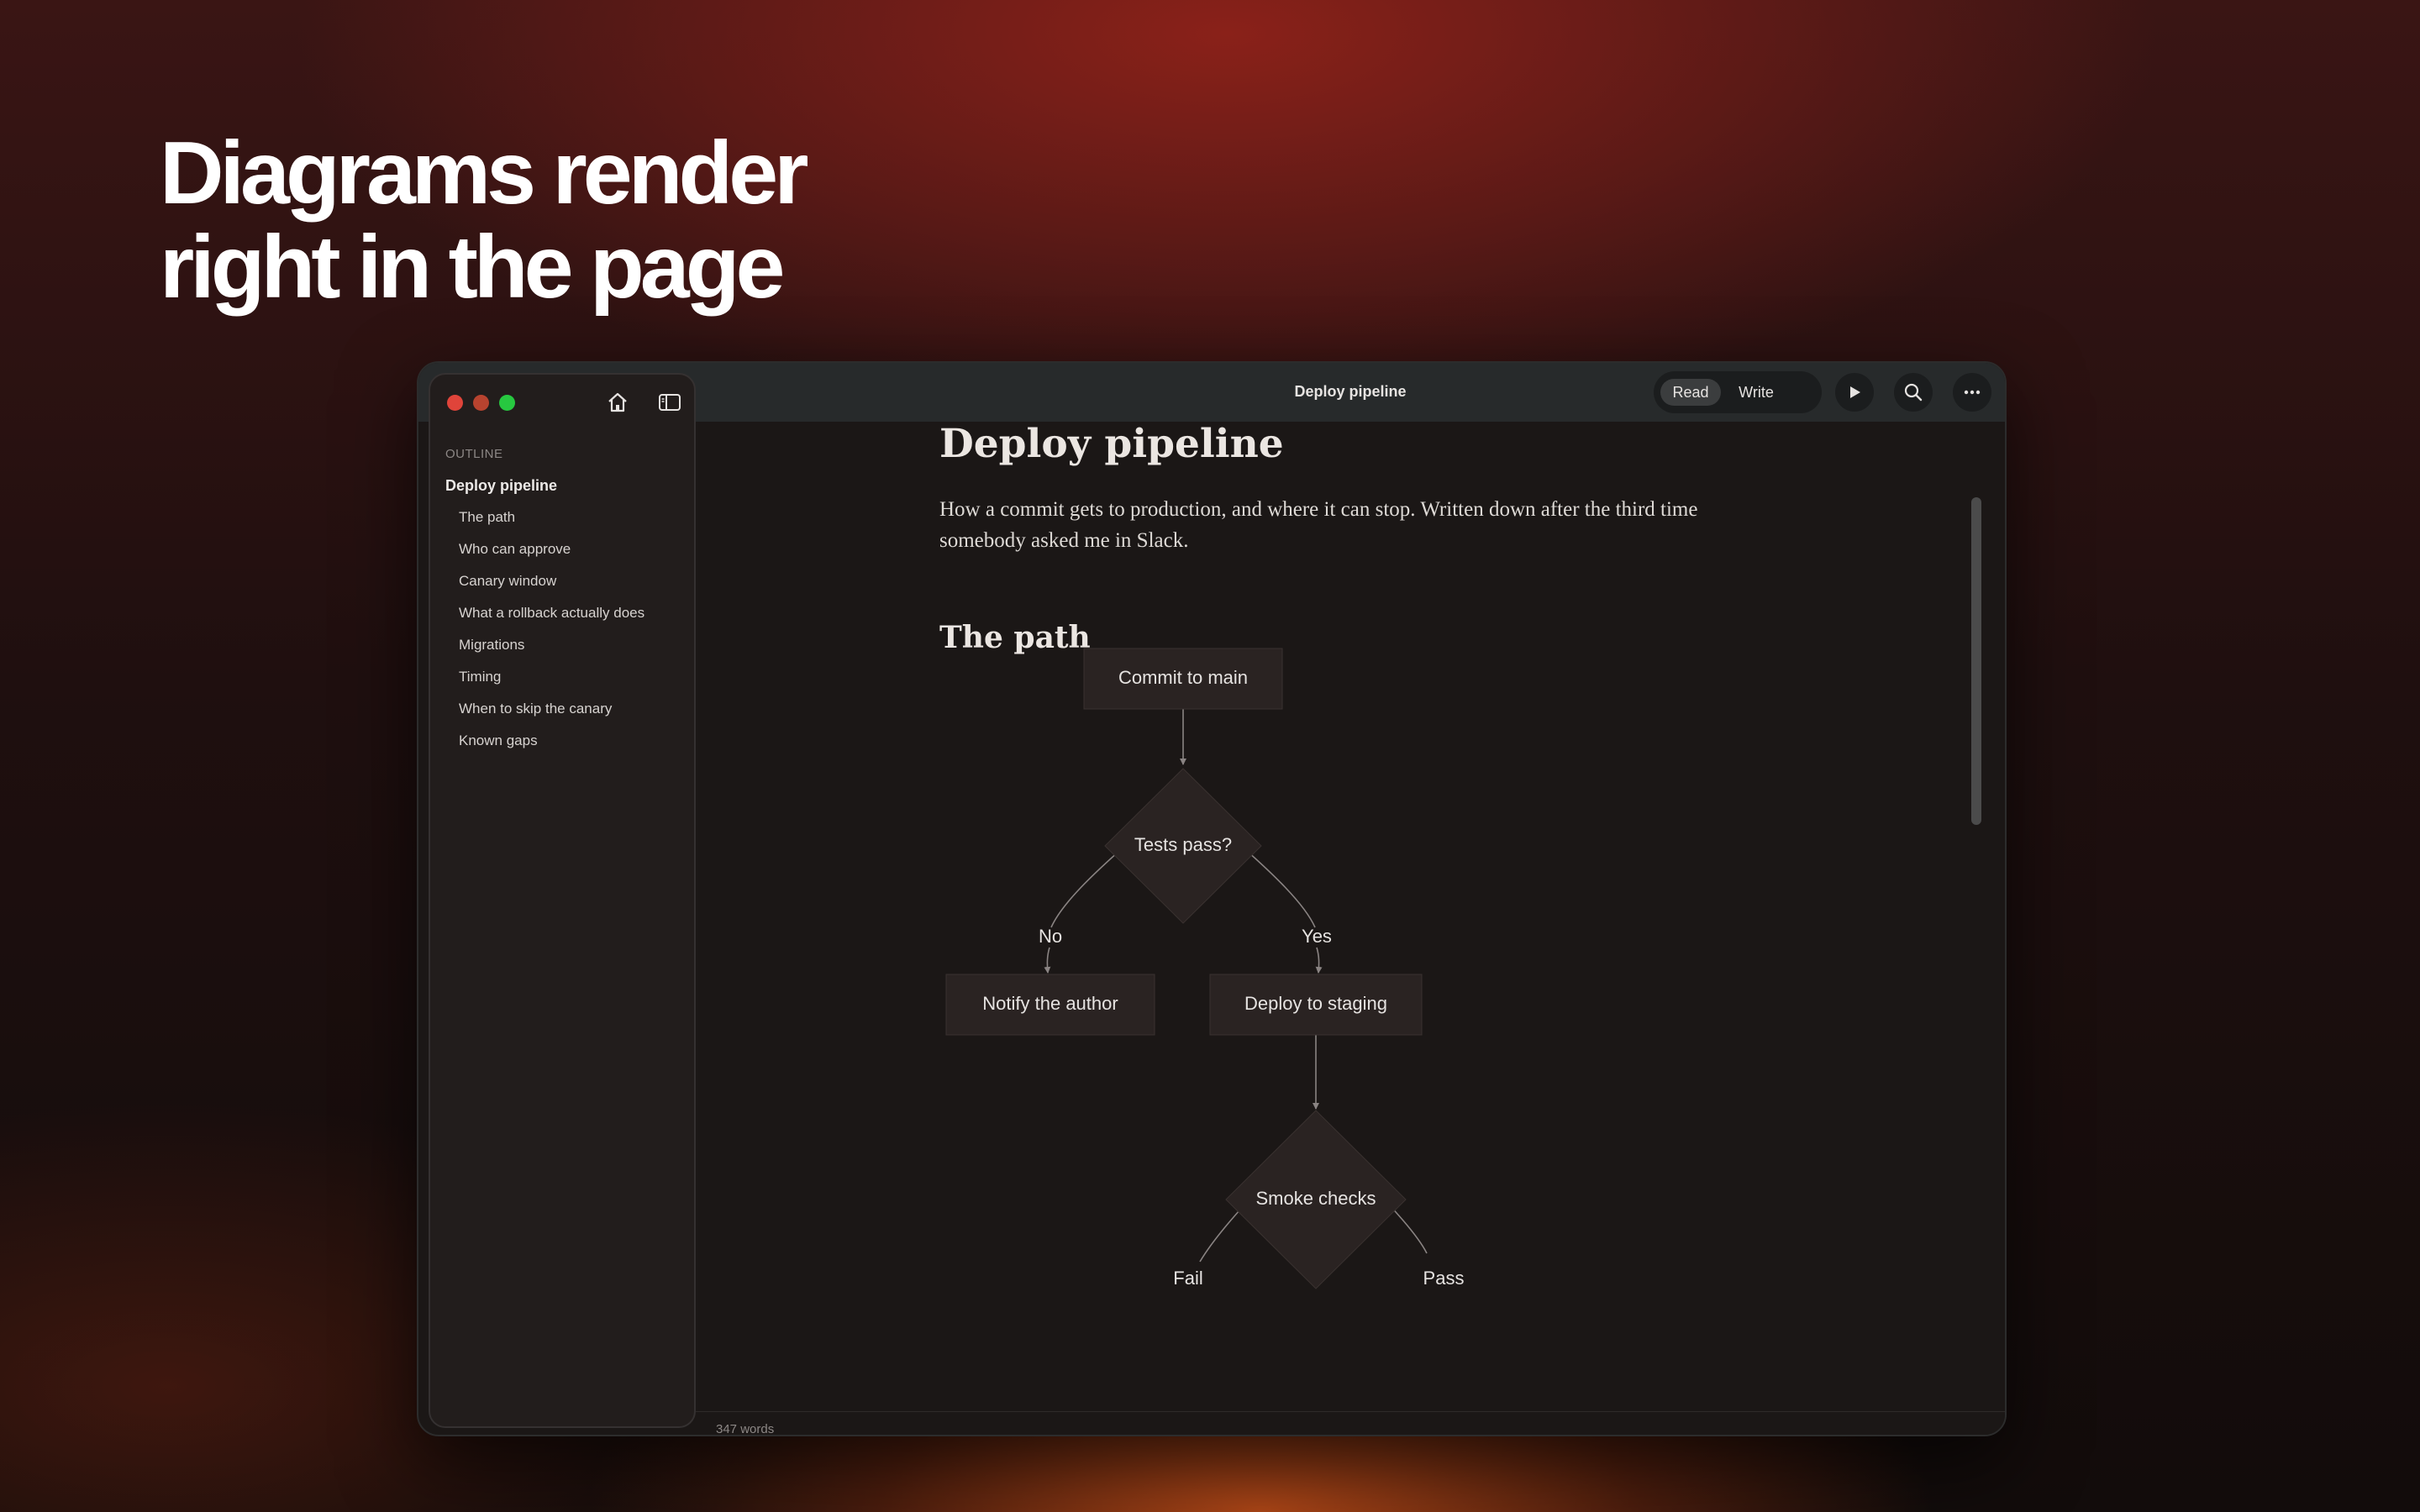 The image size is (2420, 1512). Describe the element at coordinates (1317, 936) in the screenshot. I see `edge-label-yes: Yes` at that location.